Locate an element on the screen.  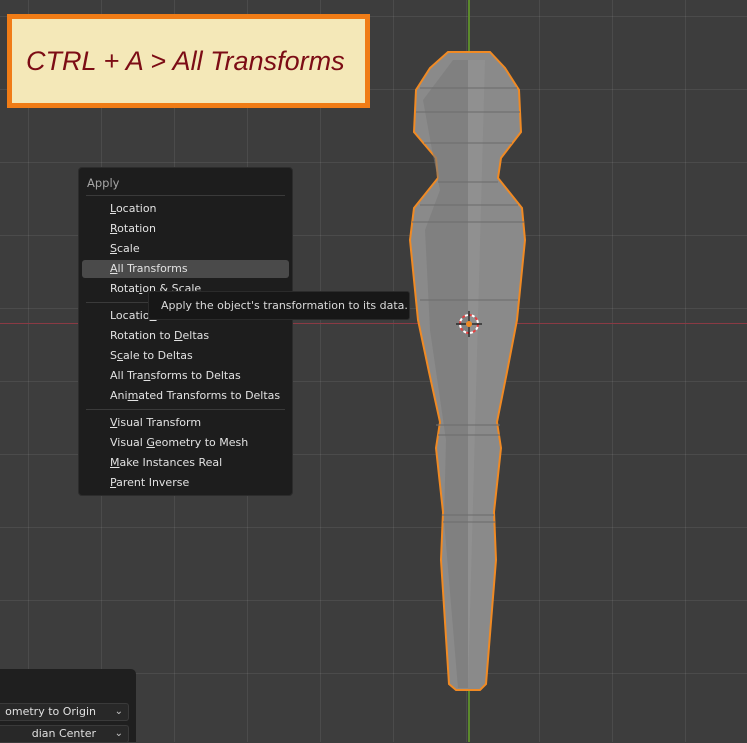
menu-item-animated-transforms-to-deltas: Animated Transforms to Deltas is located at coordinates (185, 396).